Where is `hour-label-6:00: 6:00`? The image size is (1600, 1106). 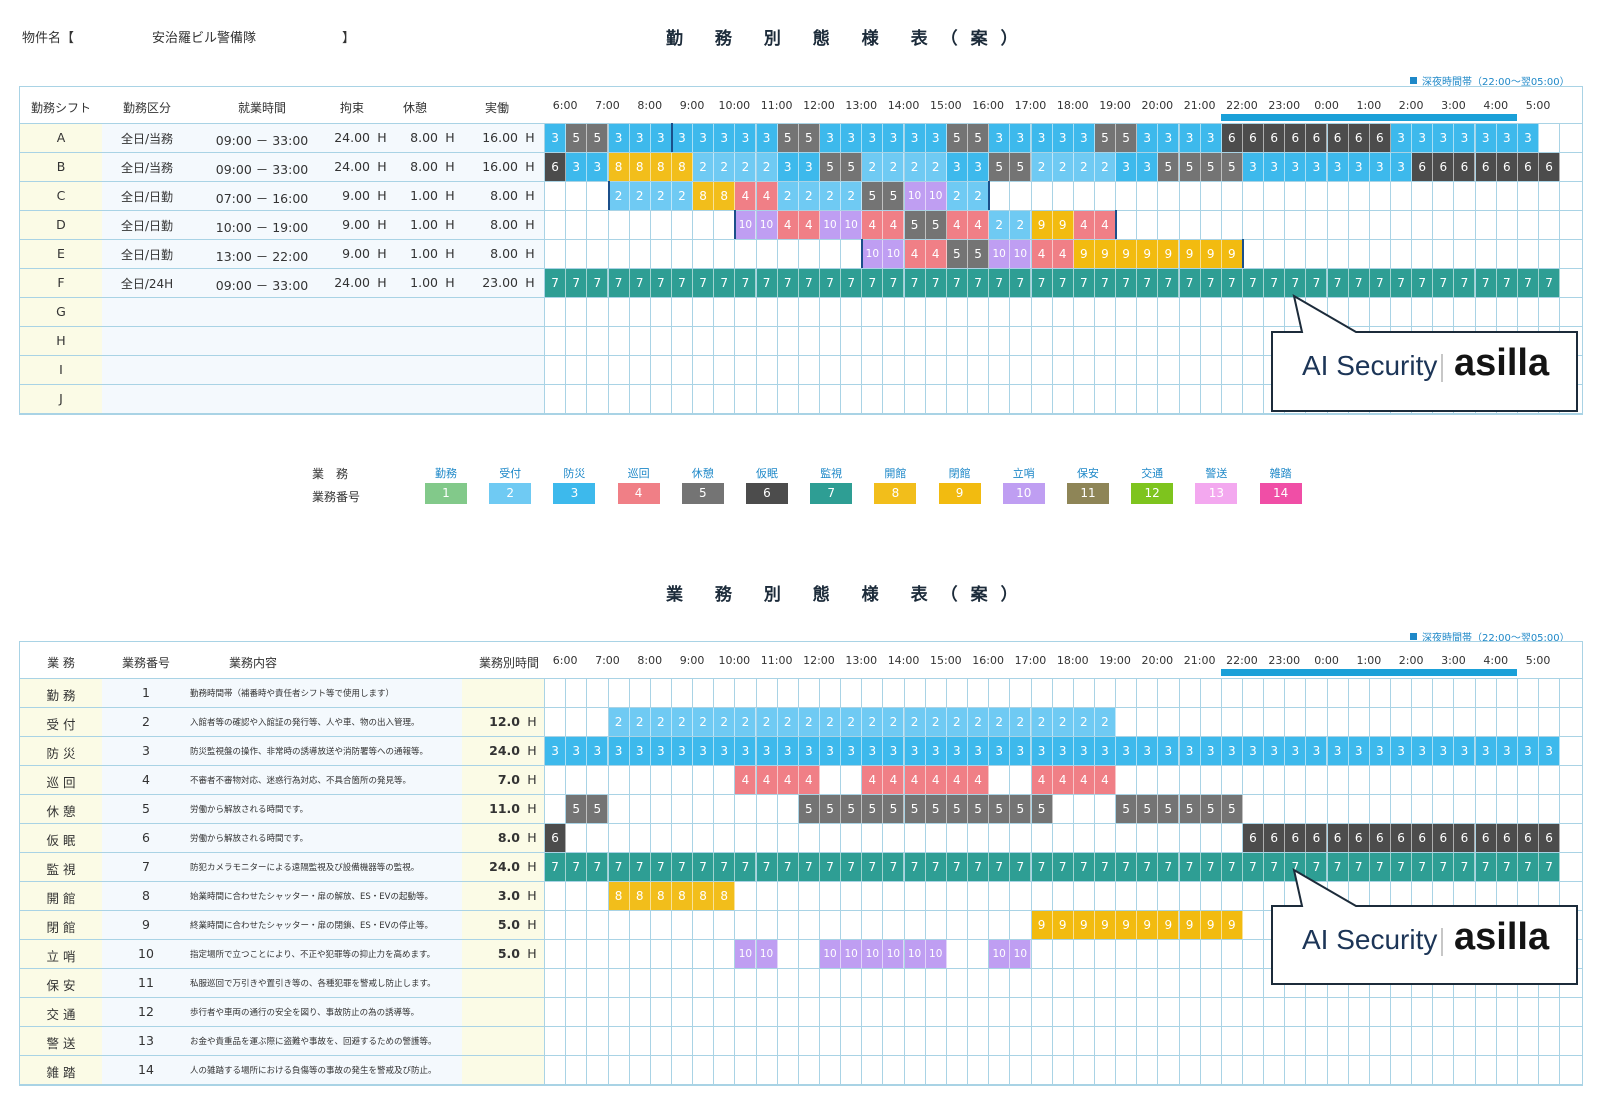
hour-label-6:00: 6:00 is located at coordinates (565, 105).